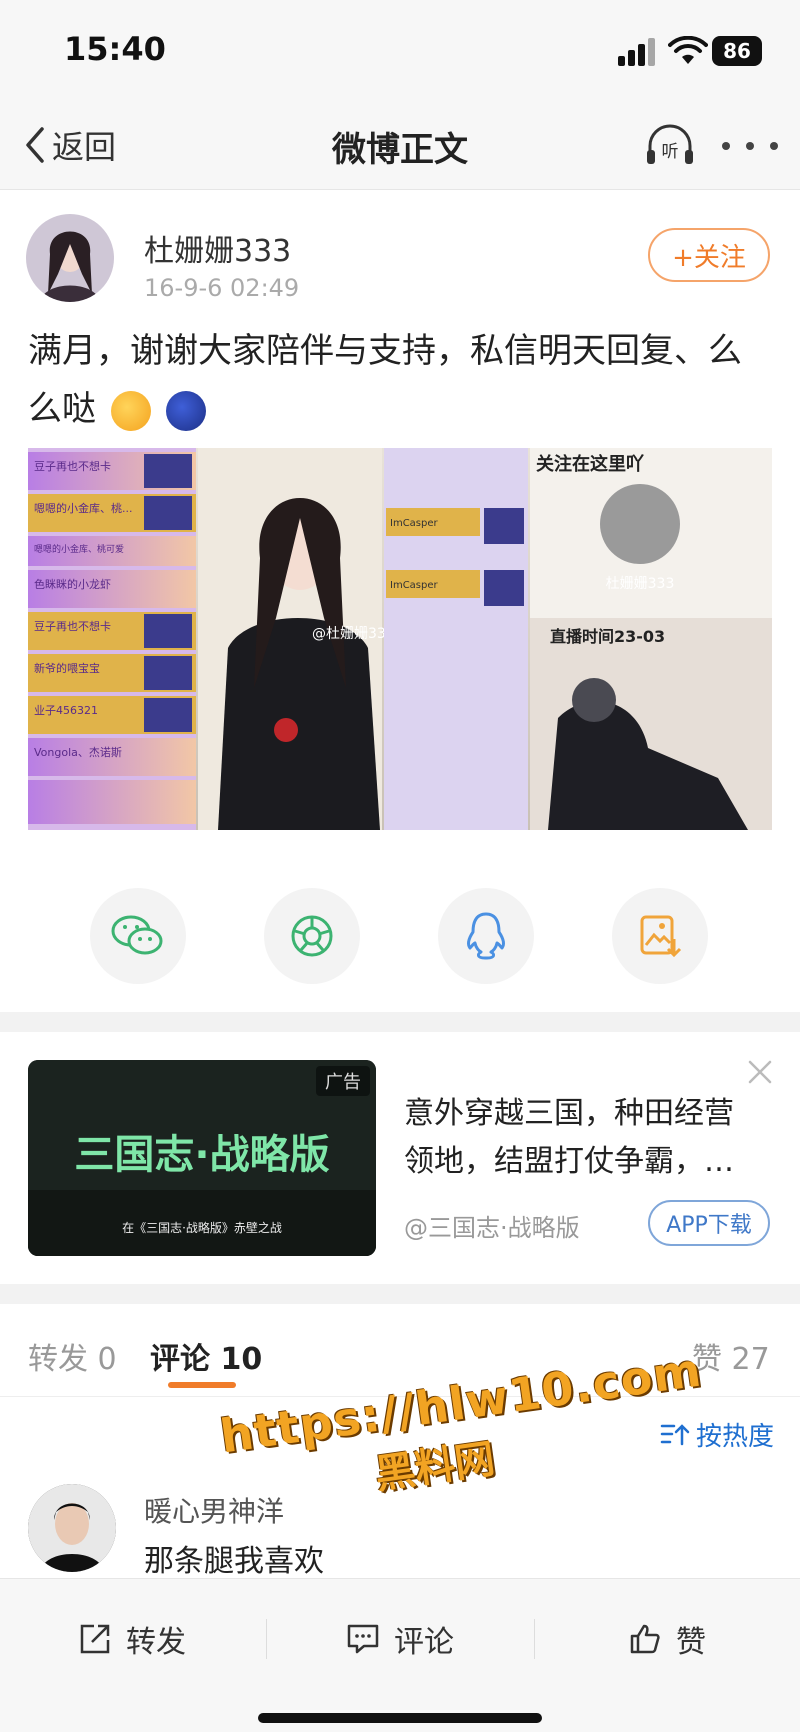  Describe the element at coordinates (79, 549) in the screenshot. I see `chat-left-2: 嗯嗯的小金库、桃可爱` at that location.